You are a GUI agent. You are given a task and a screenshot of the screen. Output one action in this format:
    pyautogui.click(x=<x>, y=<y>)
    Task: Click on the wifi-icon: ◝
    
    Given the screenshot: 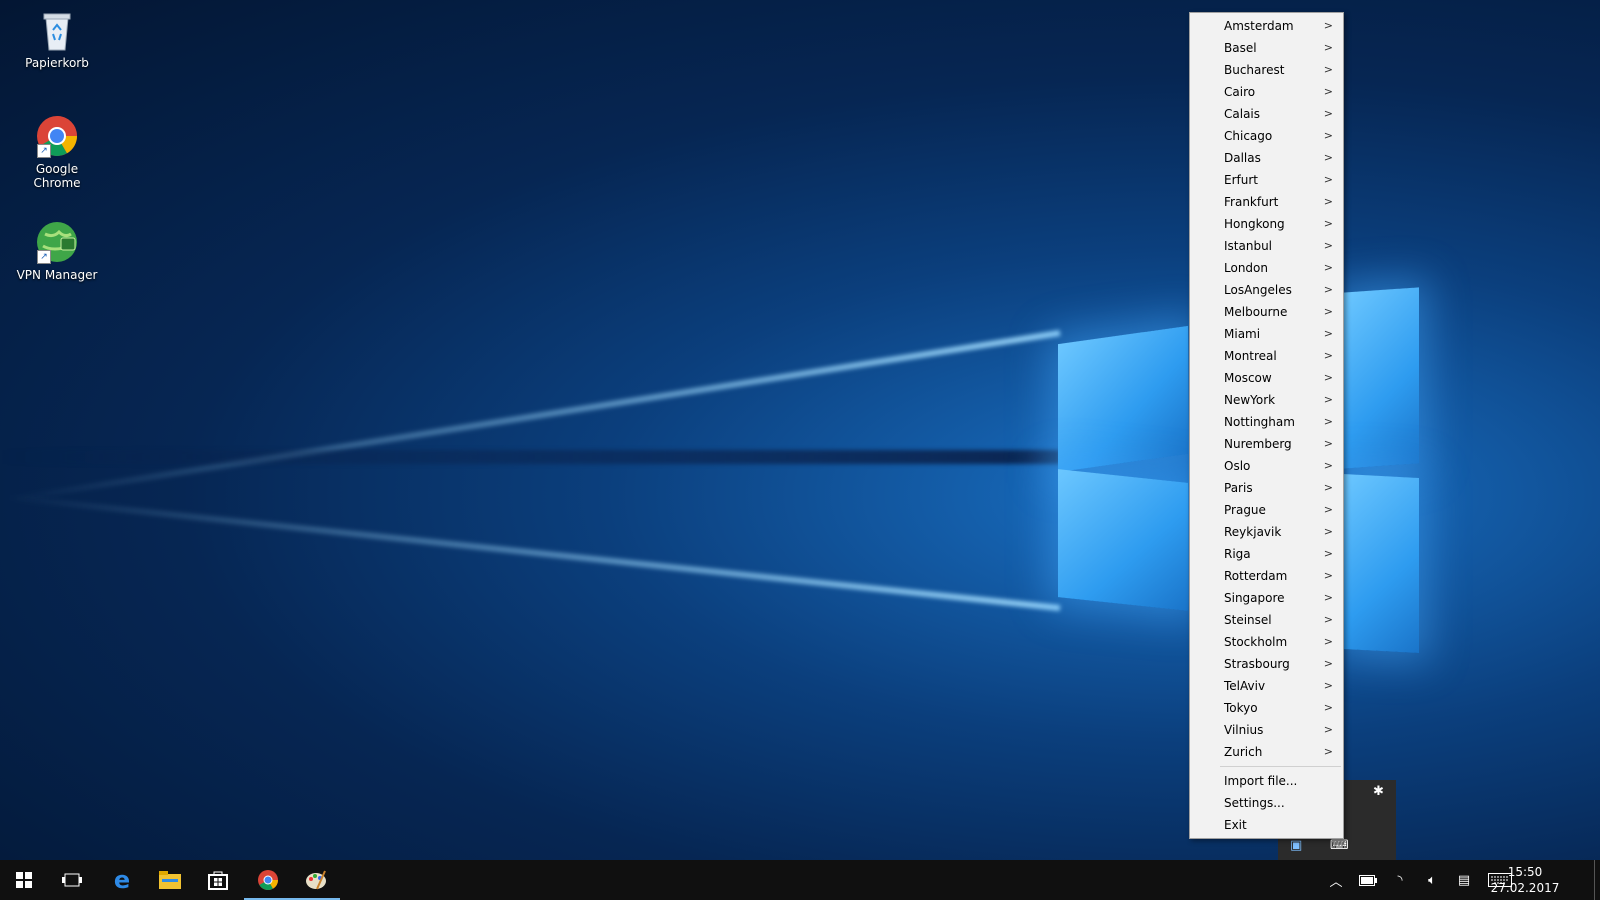 What is the action you would take?
    pyautogui.click(x=1400, y=880)
    